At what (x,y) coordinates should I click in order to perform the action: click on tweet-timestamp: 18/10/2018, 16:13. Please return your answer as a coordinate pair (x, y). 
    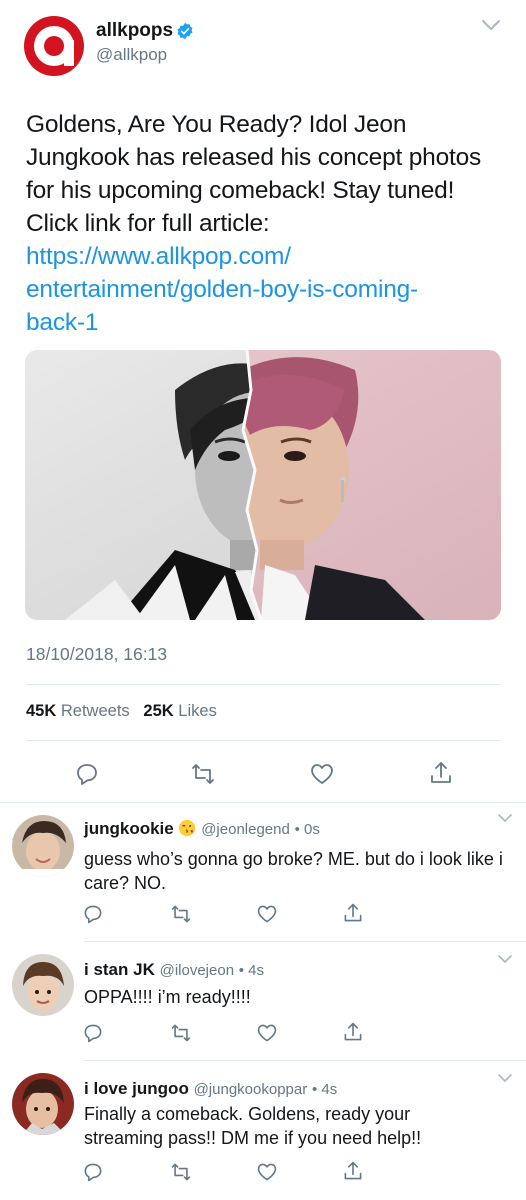
    Looking at the image, I should click on (97, 654).